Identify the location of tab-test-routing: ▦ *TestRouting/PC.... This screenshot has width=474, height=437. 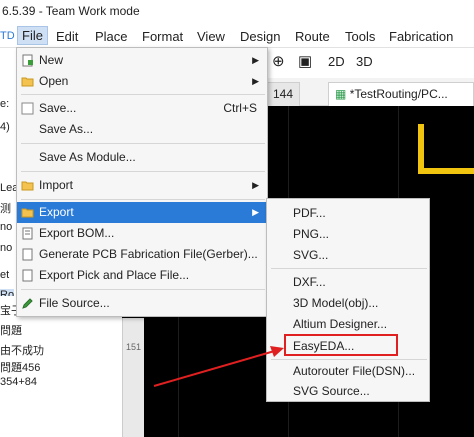
(401, 94).